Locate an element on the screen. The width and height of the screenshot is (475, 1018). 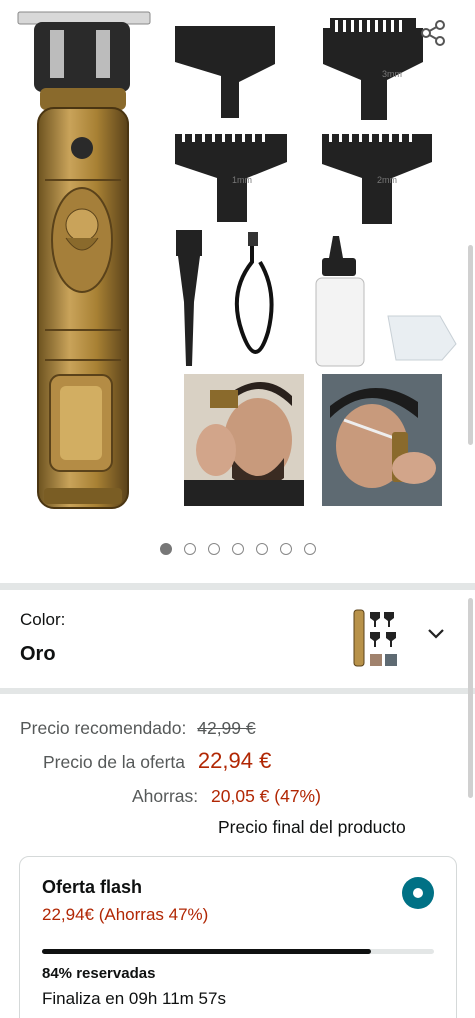
comb-label-1mm: 1mm is located at coordinates (242, 180).